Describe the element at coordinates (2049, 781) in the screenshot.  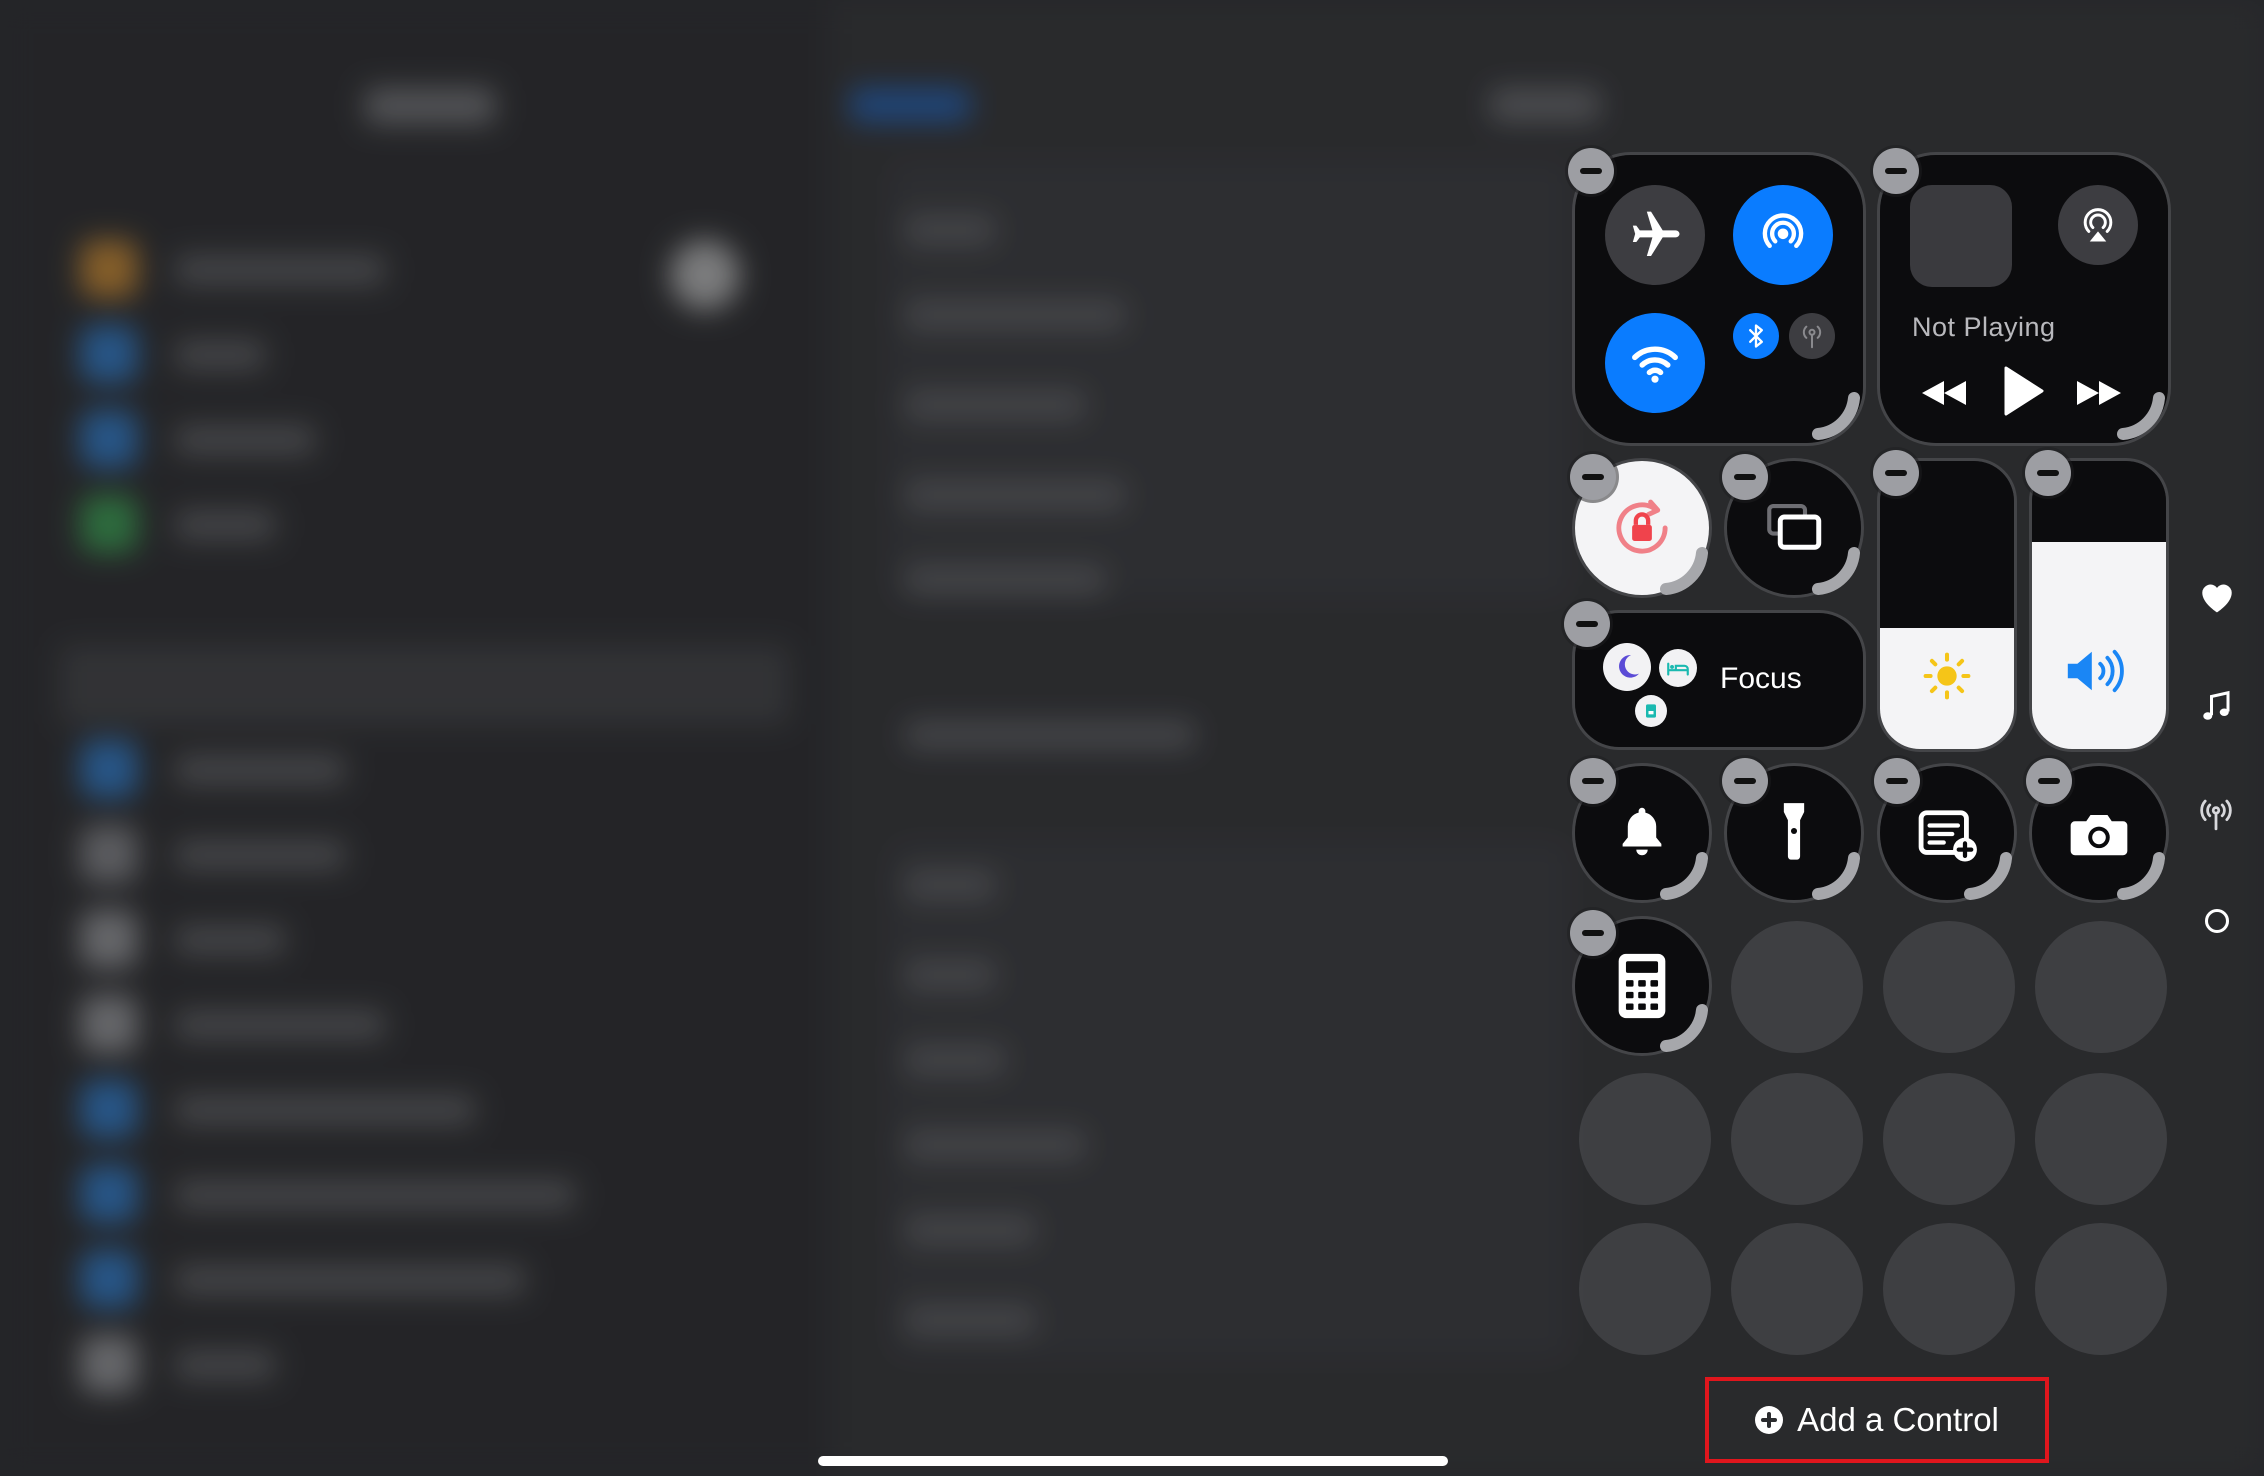
I see `remove-camera-button` at that location.